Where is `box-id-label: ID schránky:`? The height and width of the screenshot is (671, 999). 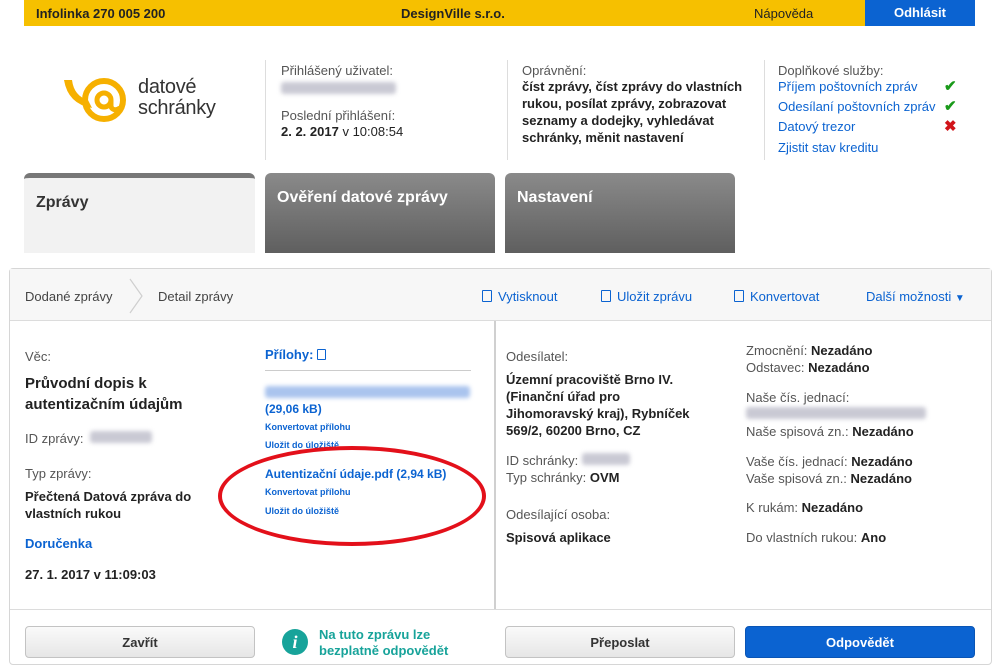
box-id-label: ID schránky: is located at coordinates (542, 460).